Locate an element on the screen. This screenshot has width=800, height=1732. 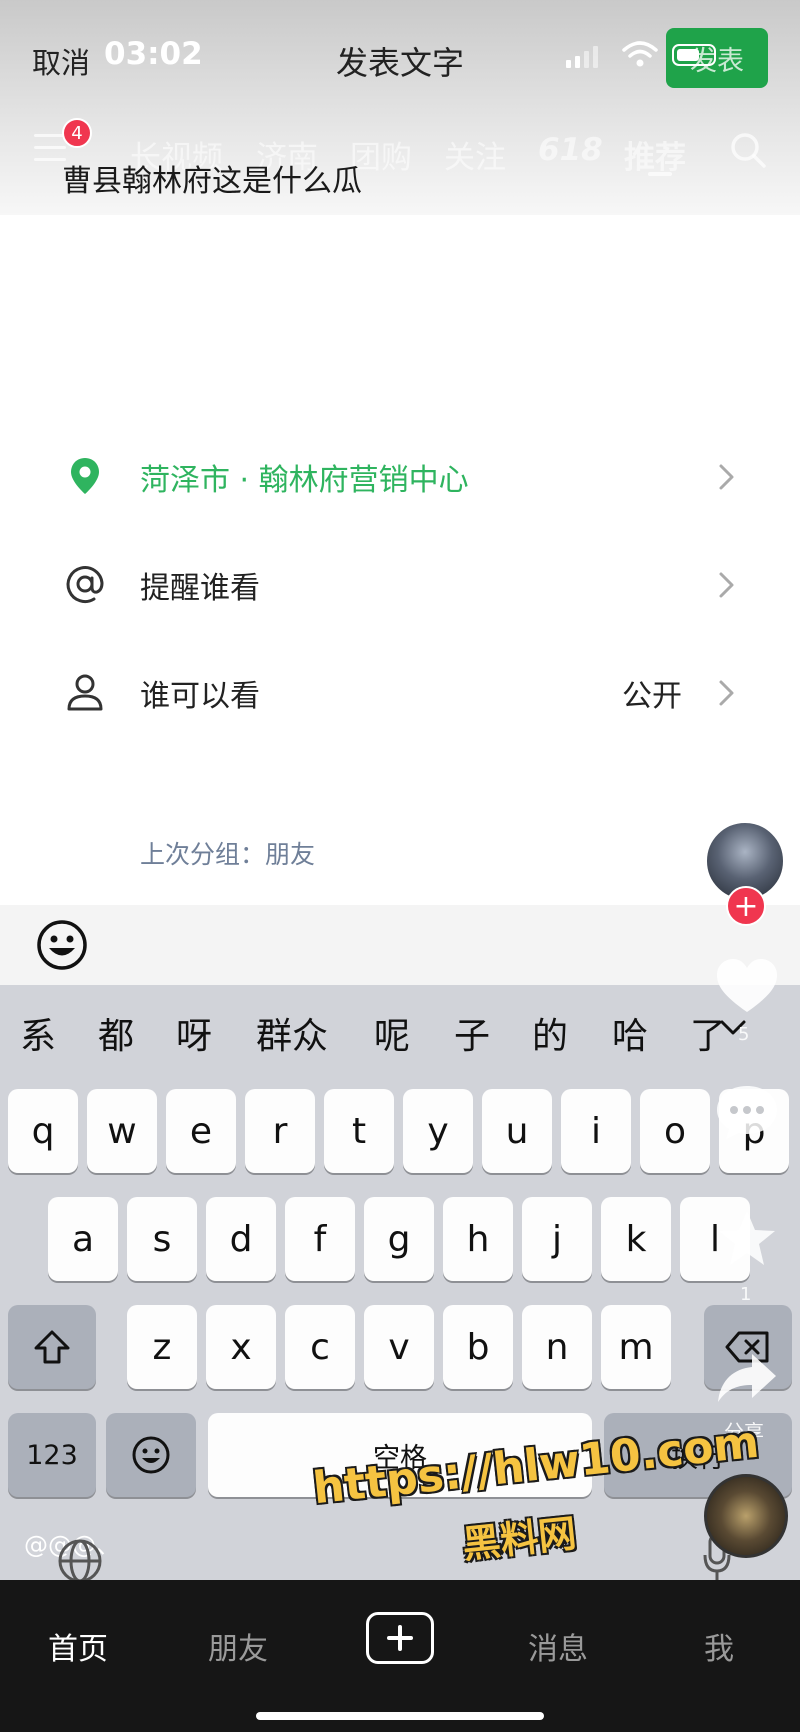
emoji-bar is located at coordinates (400, 945).